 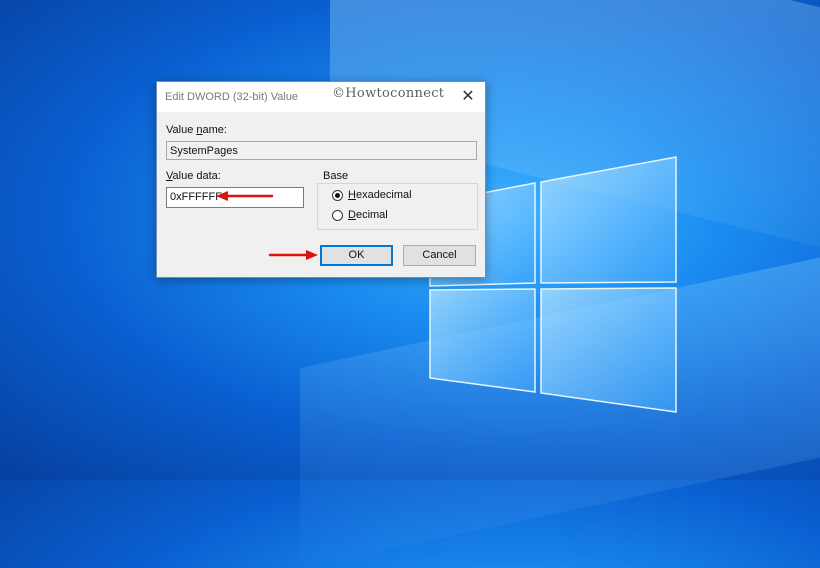 I want to click on cancel-button: Cancel, so click(x=439, y=255).